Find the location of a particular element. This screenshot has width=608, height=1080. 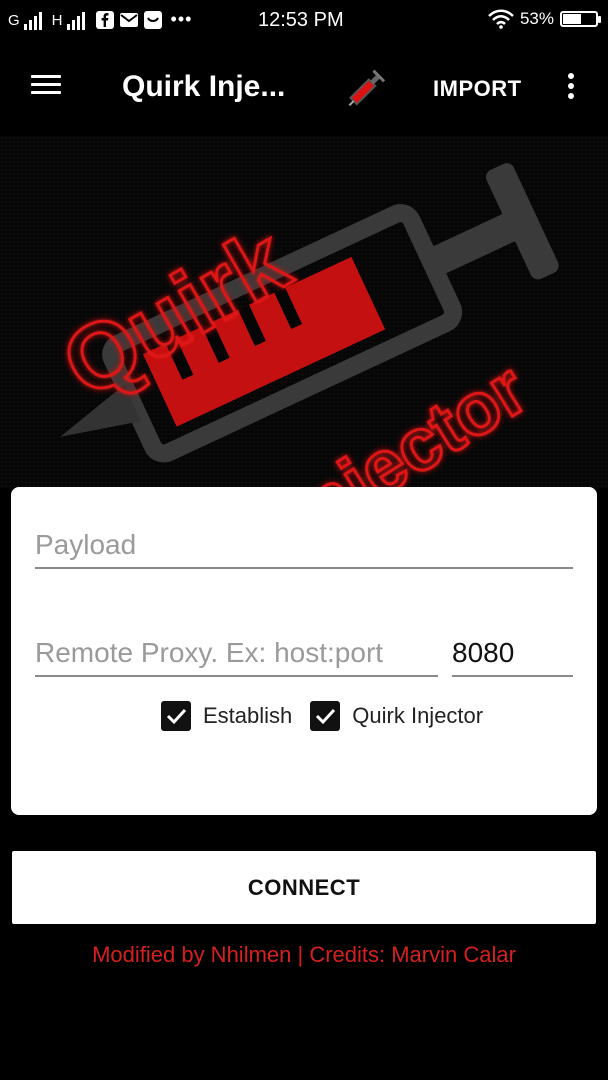

establish-checkbox: Establish is located at coordinates (226, 716).